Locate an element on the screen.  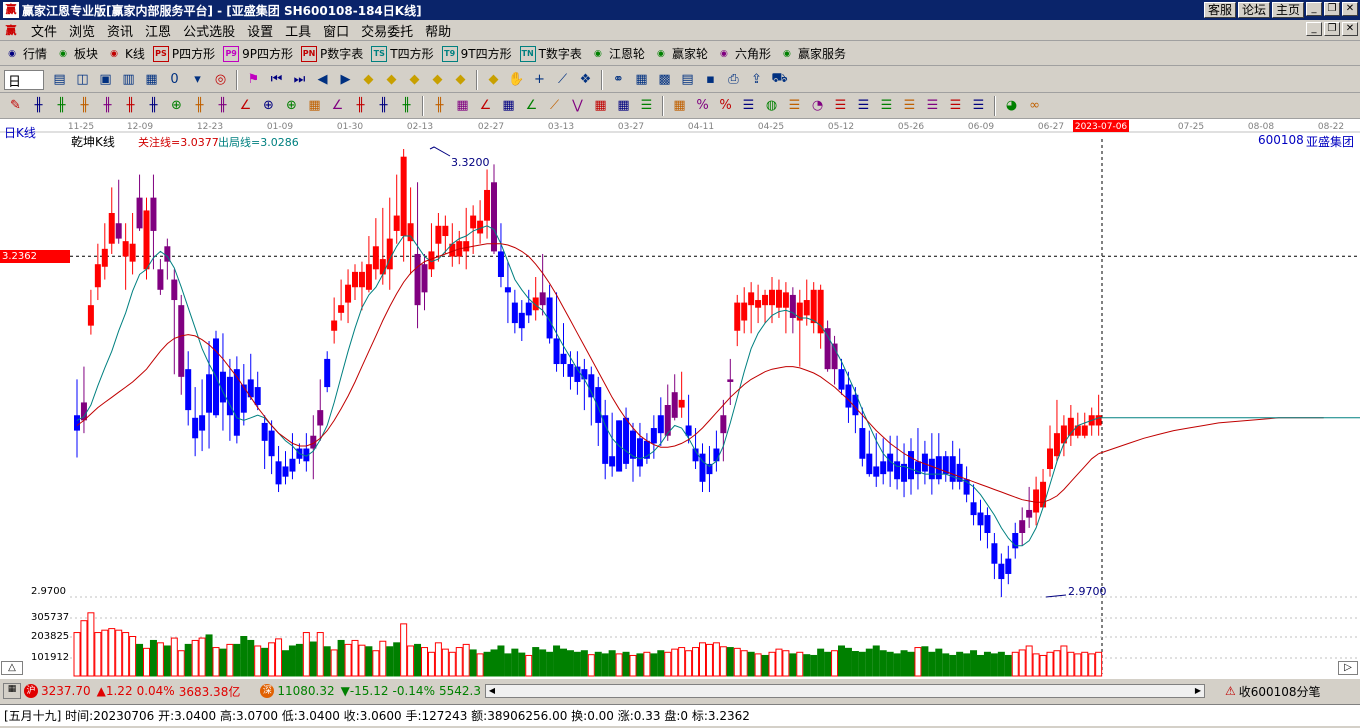
gauge-icon: ◔ is located at coordinates (817, 106).